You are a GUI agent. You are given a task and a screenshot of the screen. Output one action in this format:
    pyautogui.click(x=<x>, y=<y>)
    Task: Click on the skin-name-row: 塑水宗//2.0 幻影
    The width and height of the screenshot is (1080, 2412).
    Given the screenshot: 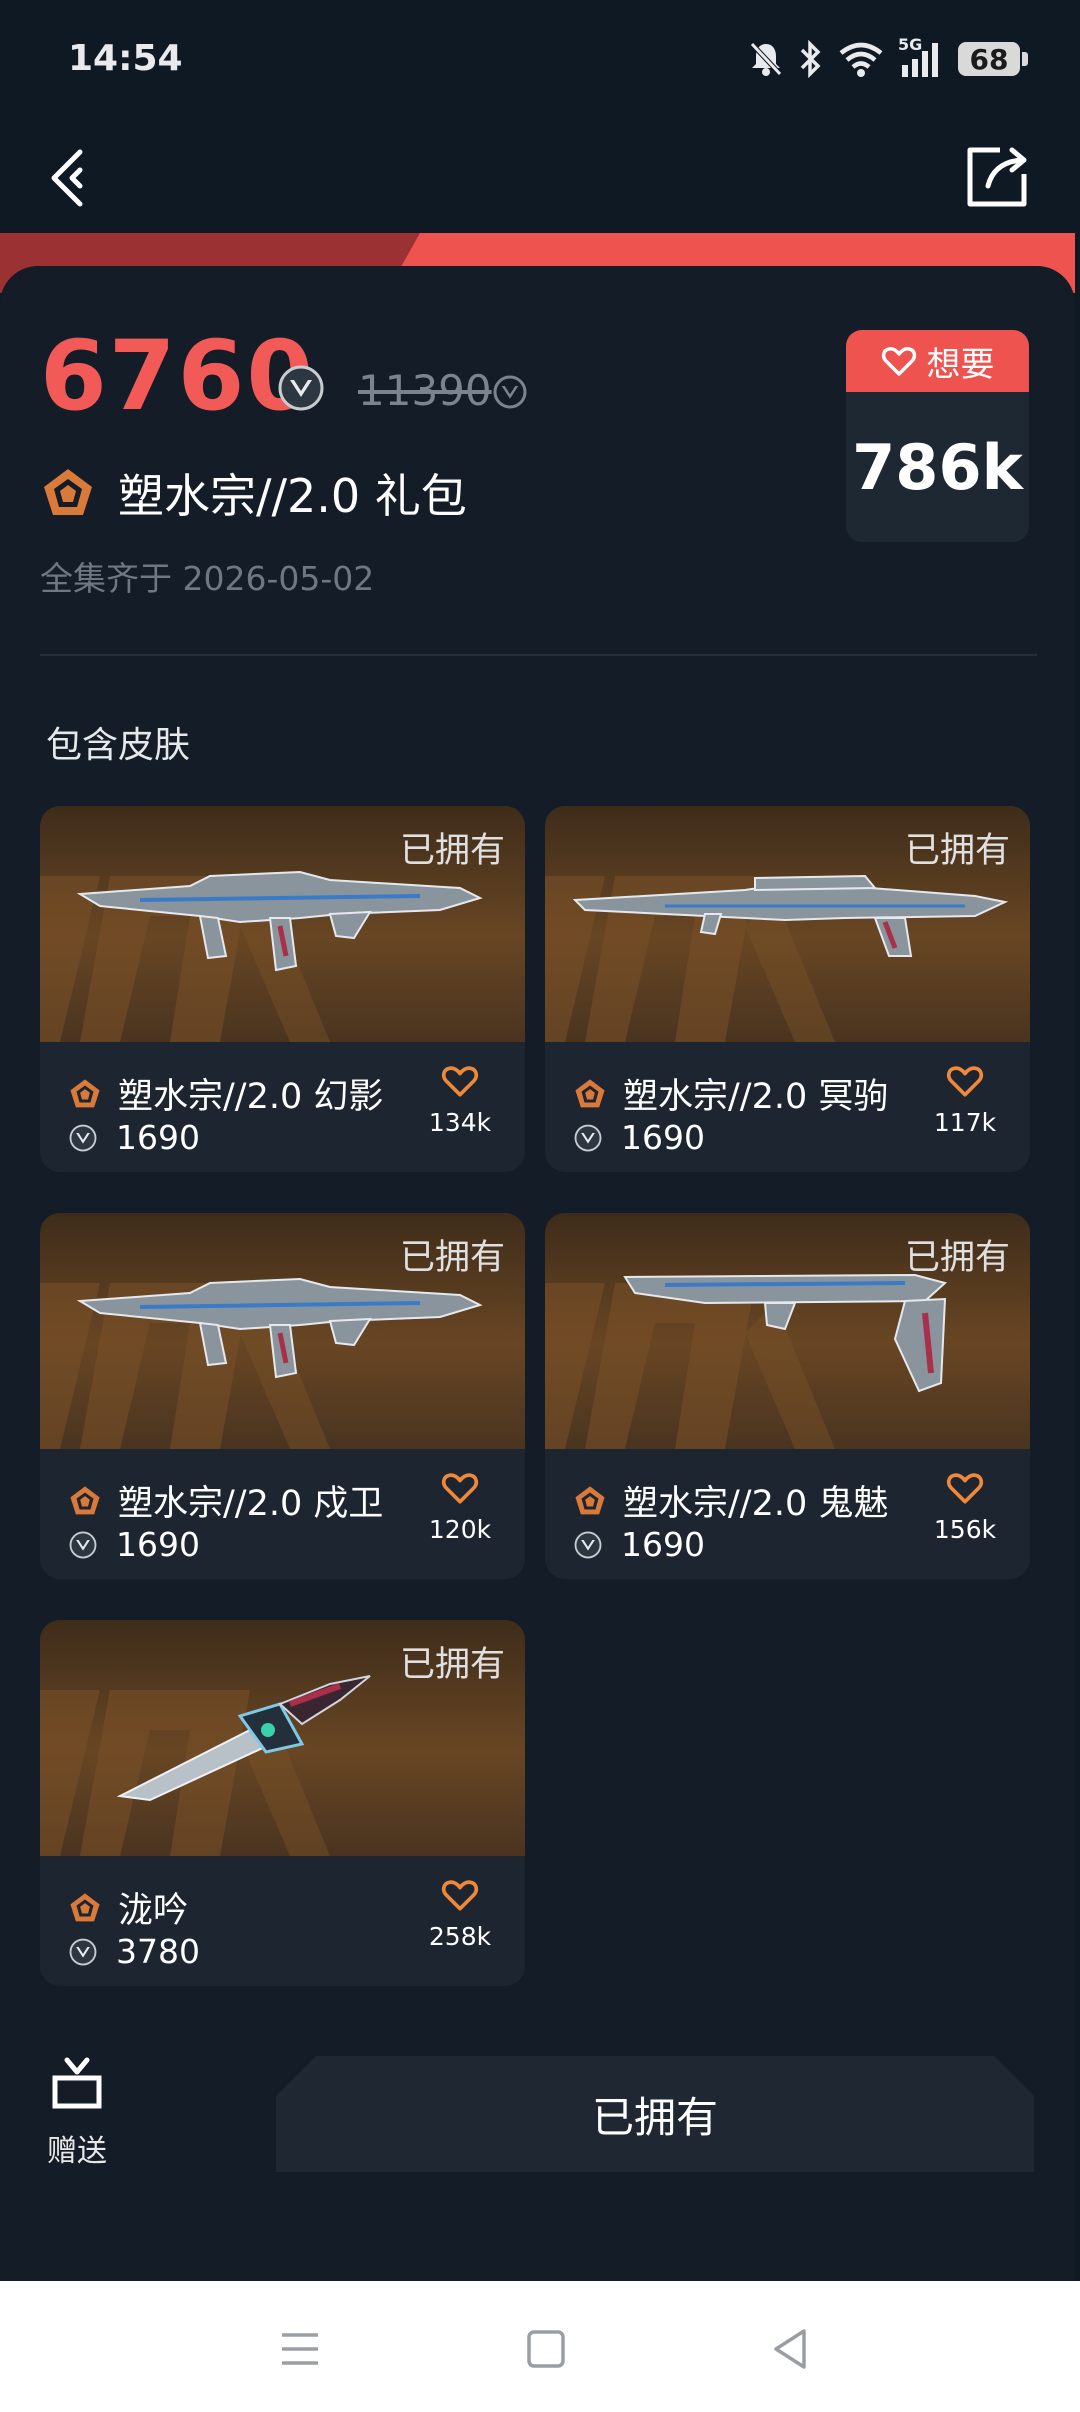 What is the action you would take?
    pyautogui.click(x=225, y=1093)
    